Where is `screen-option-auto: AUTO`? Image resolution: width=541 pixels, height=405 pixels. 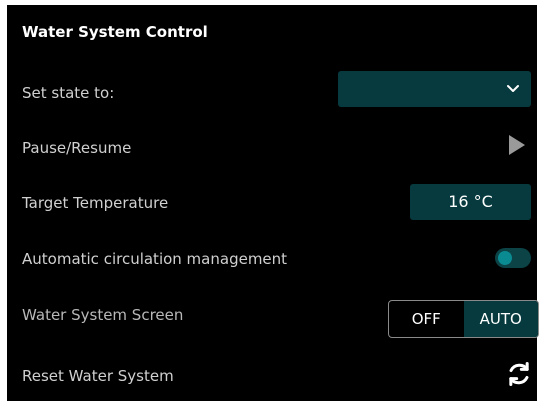 screen-option-auto: AUTO is located at coordinates (500, 319).